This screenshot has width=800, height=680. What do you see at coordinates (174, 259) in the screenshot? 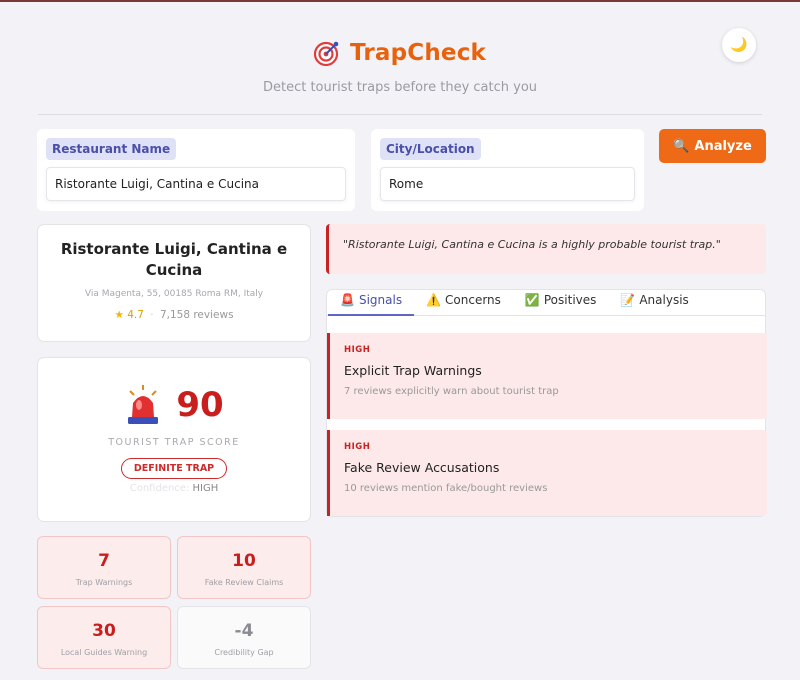
I see `restaurant-title: Ristorante Luigi, Cantina e Cucina` at bounding box center [174, 259].